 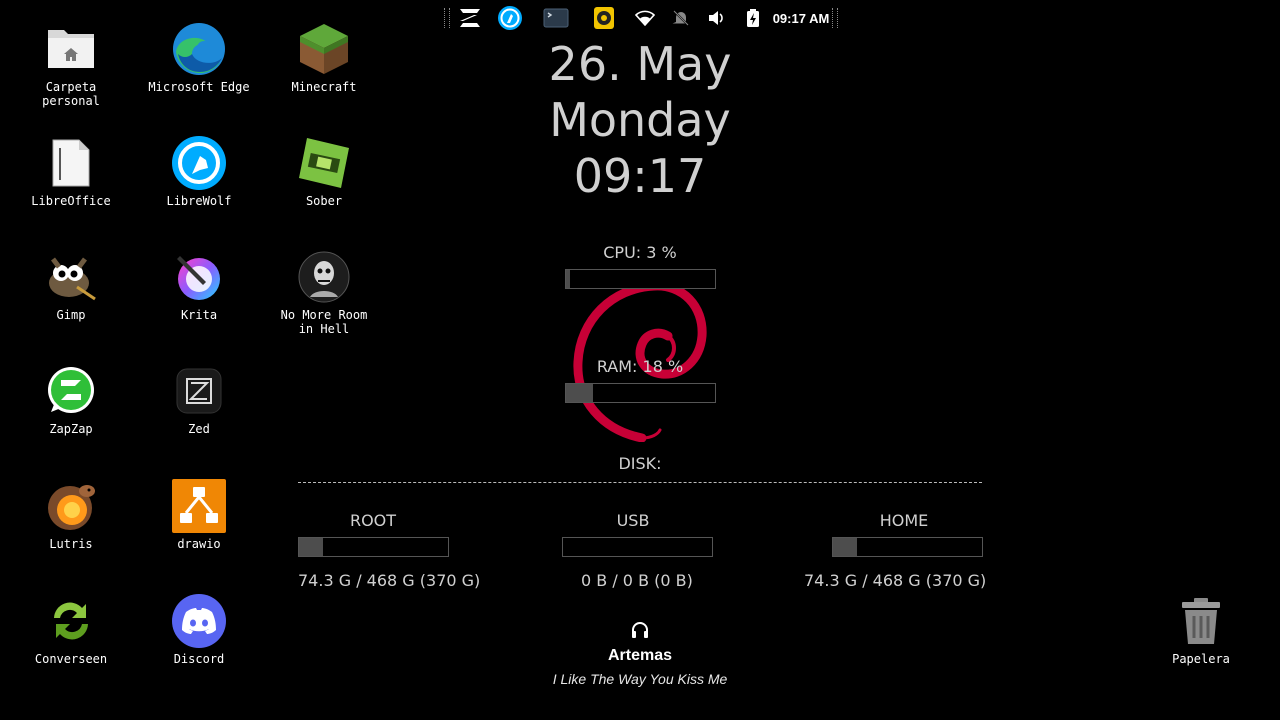 I want to click on zorin-menu-icon, so click(x=470, y=18).